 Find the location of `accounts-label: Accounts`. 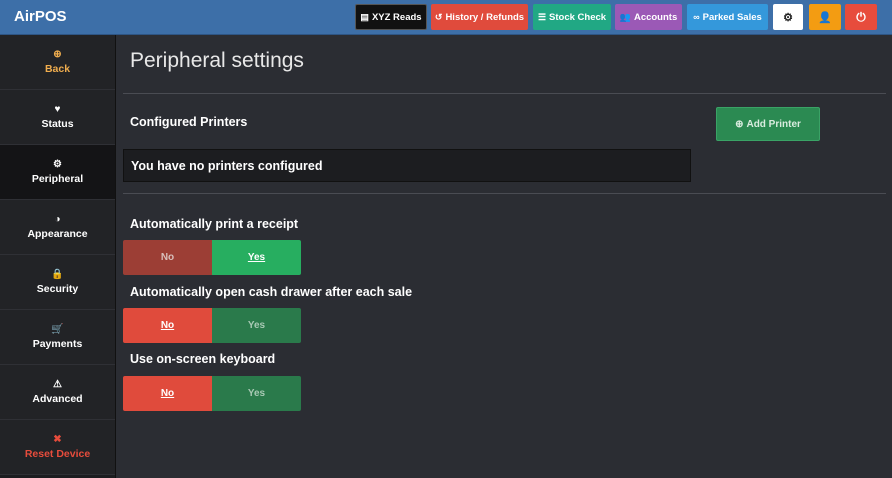

accounts-label: Accounts is located at coordinates (655, 17).